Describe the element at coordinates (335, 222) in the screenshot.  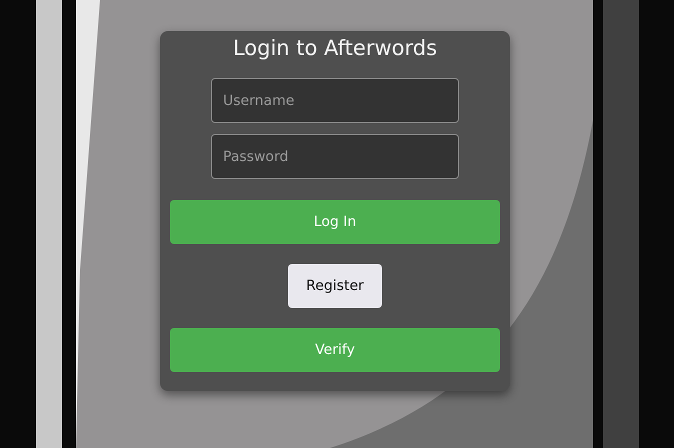
I see `login-button: Log In` at that location.